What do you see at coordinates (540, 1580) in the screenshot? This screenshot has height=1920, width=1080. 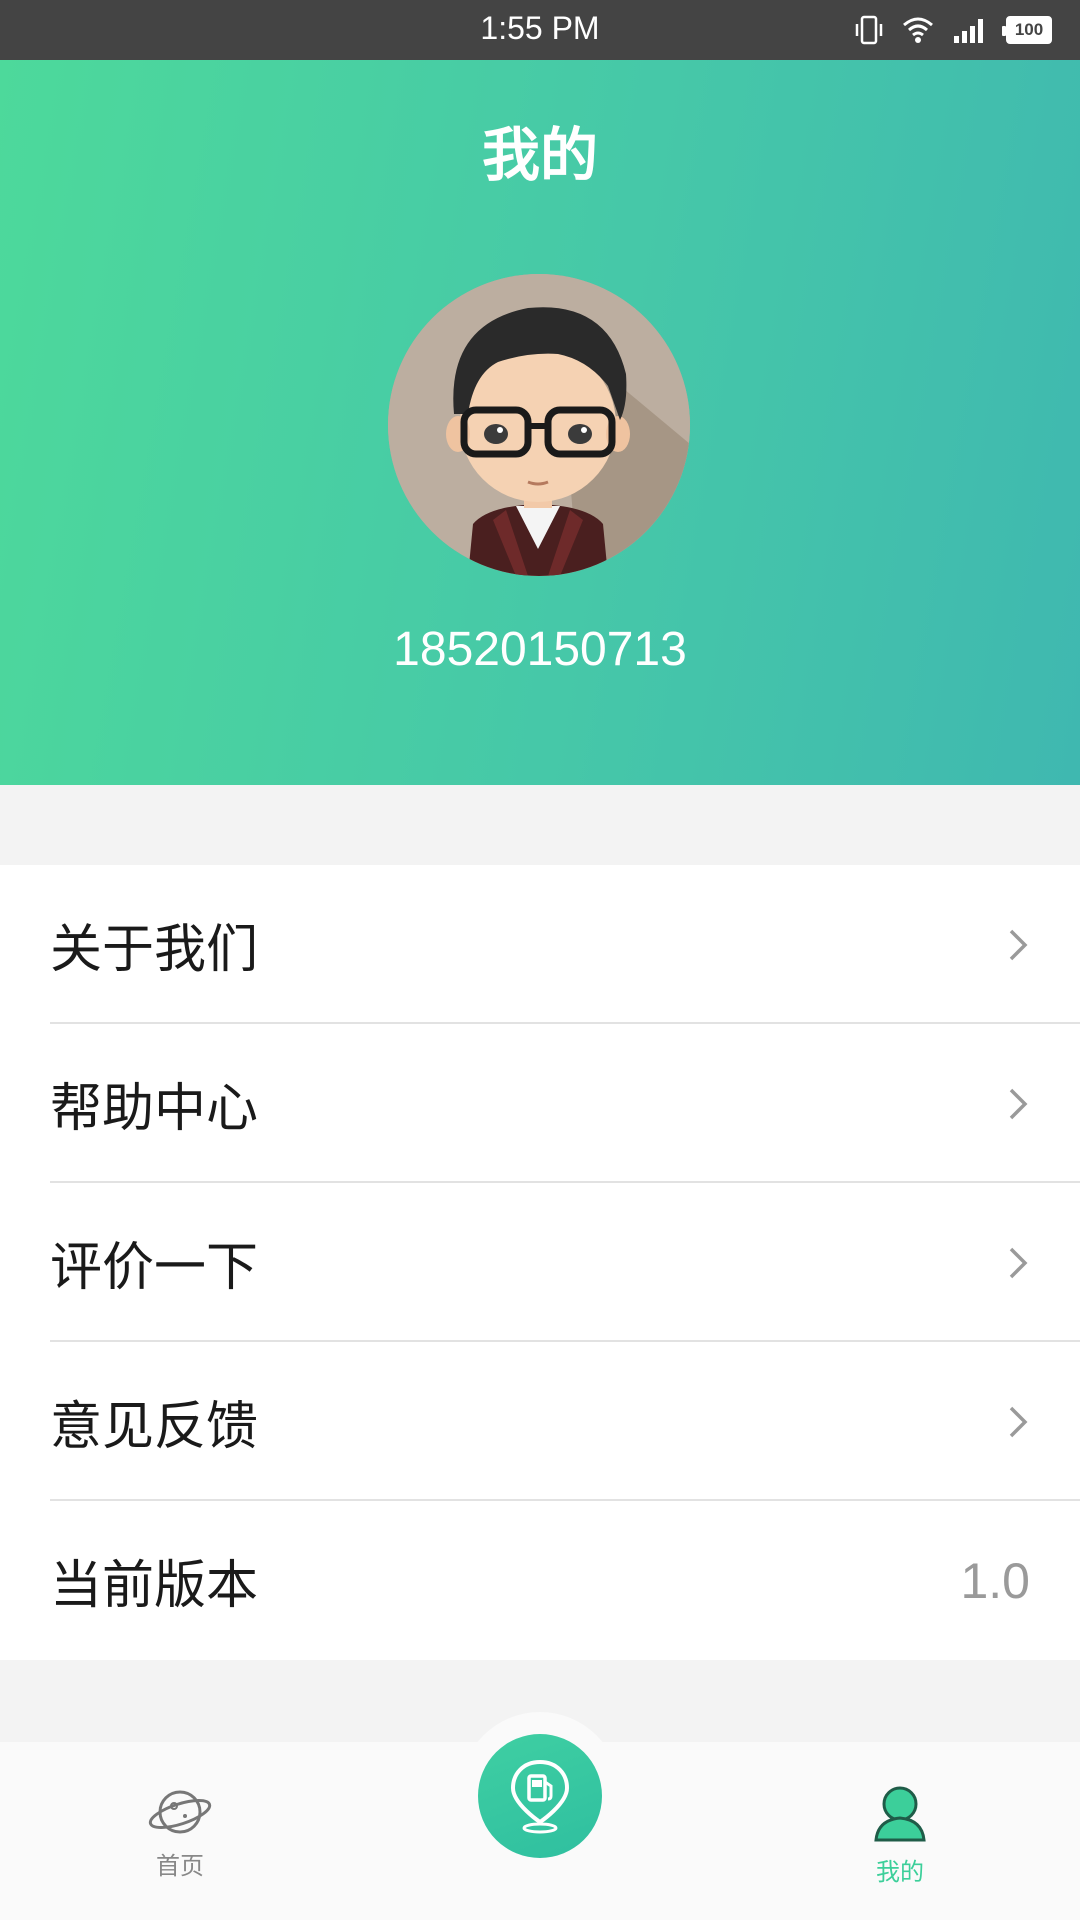 I see `menu-item-version: 当前版本 1.0` at bounding box center [540, 1580].